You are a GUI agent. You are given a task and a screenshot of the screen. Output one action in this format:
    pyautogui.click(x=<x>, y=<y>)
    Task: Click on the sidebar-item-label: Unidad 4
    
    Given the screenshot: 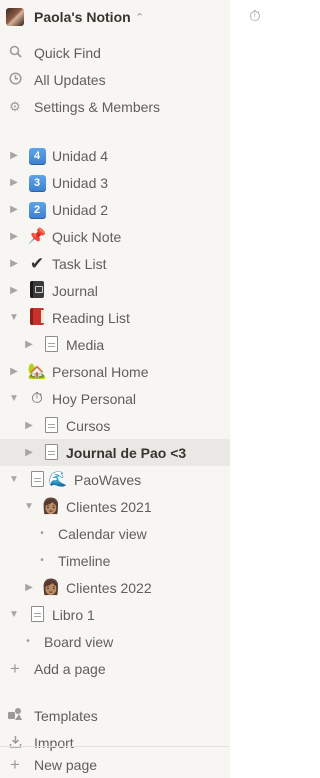 What is the action you would take?
    pyautogui.click(x=80, y=155)
    